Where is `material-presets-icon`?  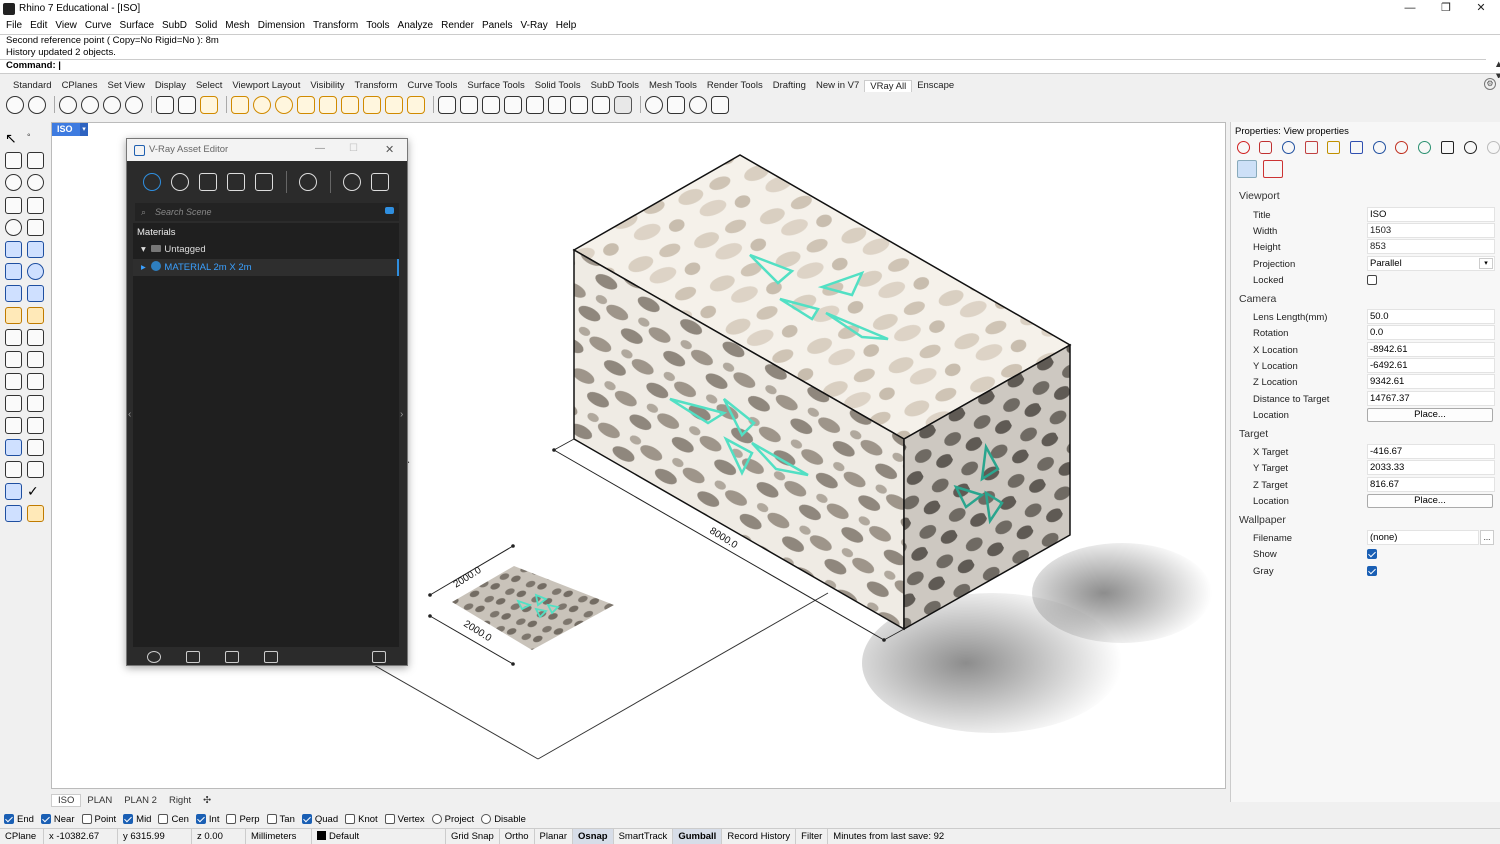 material-presets-icon is located at coordinates (676, 104).